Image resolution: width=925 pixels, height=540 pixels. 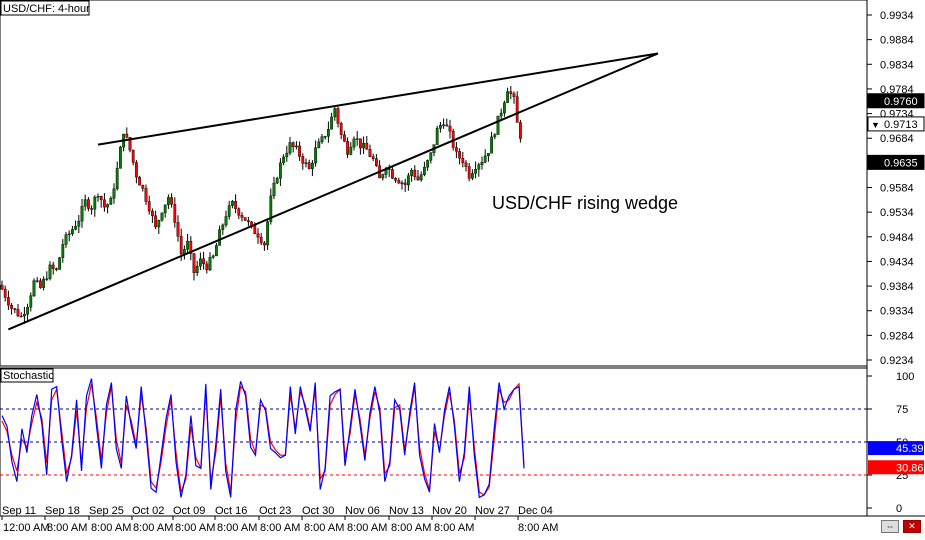 I want to click on stoch-series-pct-d, so click(x=263, y=439).